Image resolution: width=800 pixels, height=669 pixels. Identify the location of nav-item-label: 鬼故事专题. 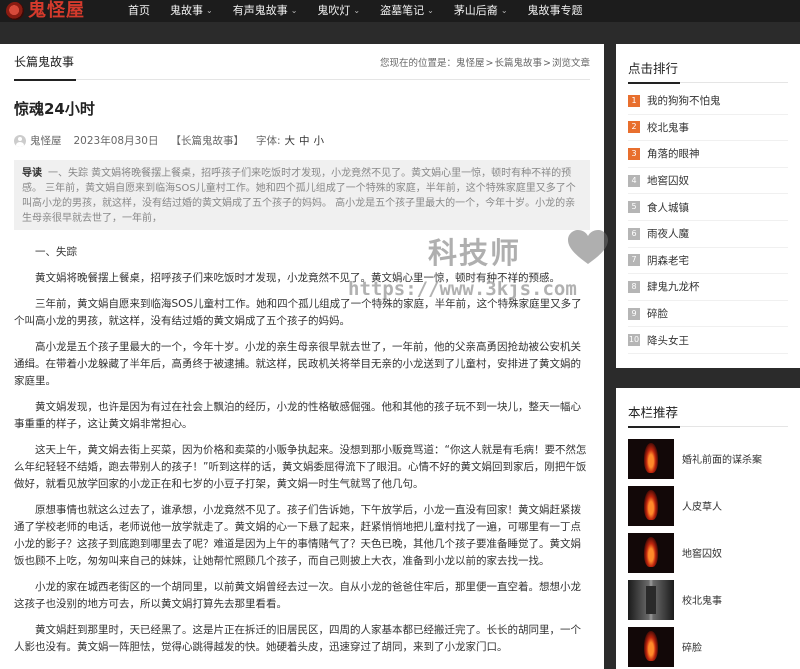
(555, 10).